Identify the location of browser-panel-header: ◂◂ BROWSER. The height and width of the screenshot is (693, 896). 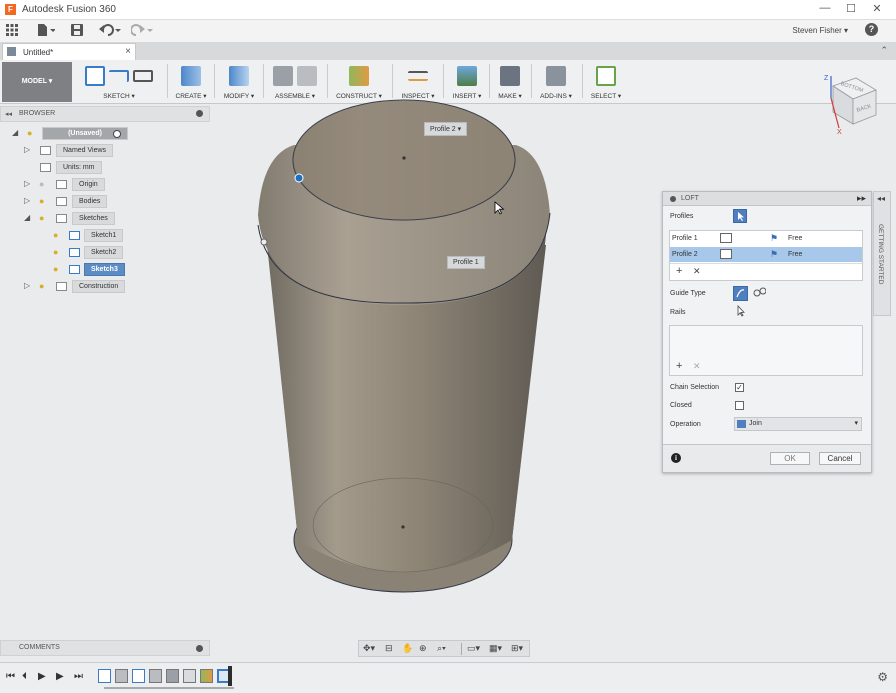
(105, 114).